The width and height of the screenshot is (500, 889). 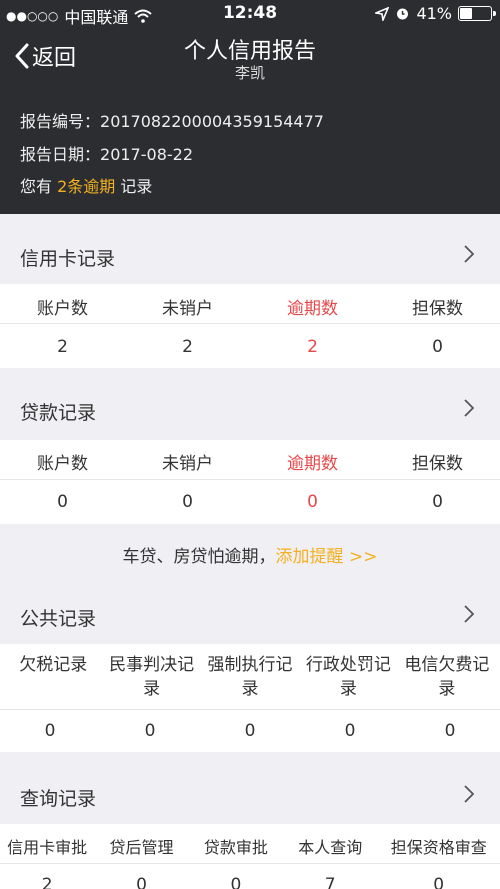 What do you see at coordinates (235, 847) in the screenshot?
I see `query-record-header-loan-approval: 贷款审批` at bounding box center [235, 847].